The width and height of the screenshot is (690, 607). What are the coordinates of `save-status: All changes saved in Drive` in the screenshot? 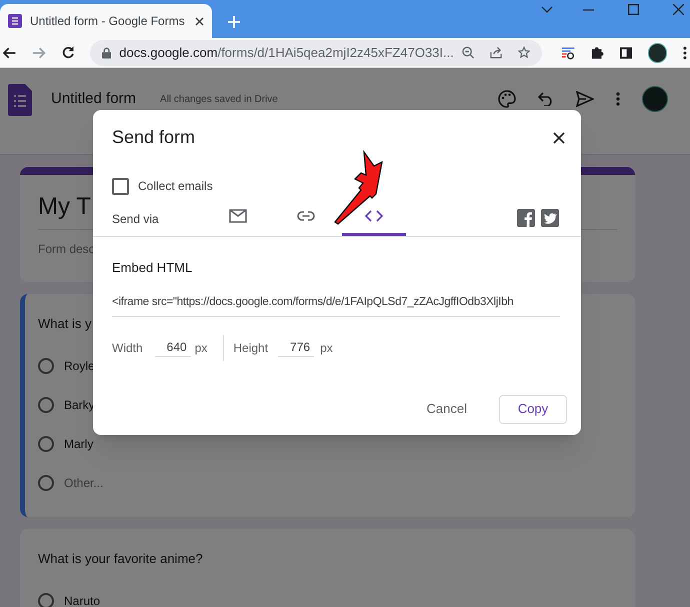 It's located at (219, 100).